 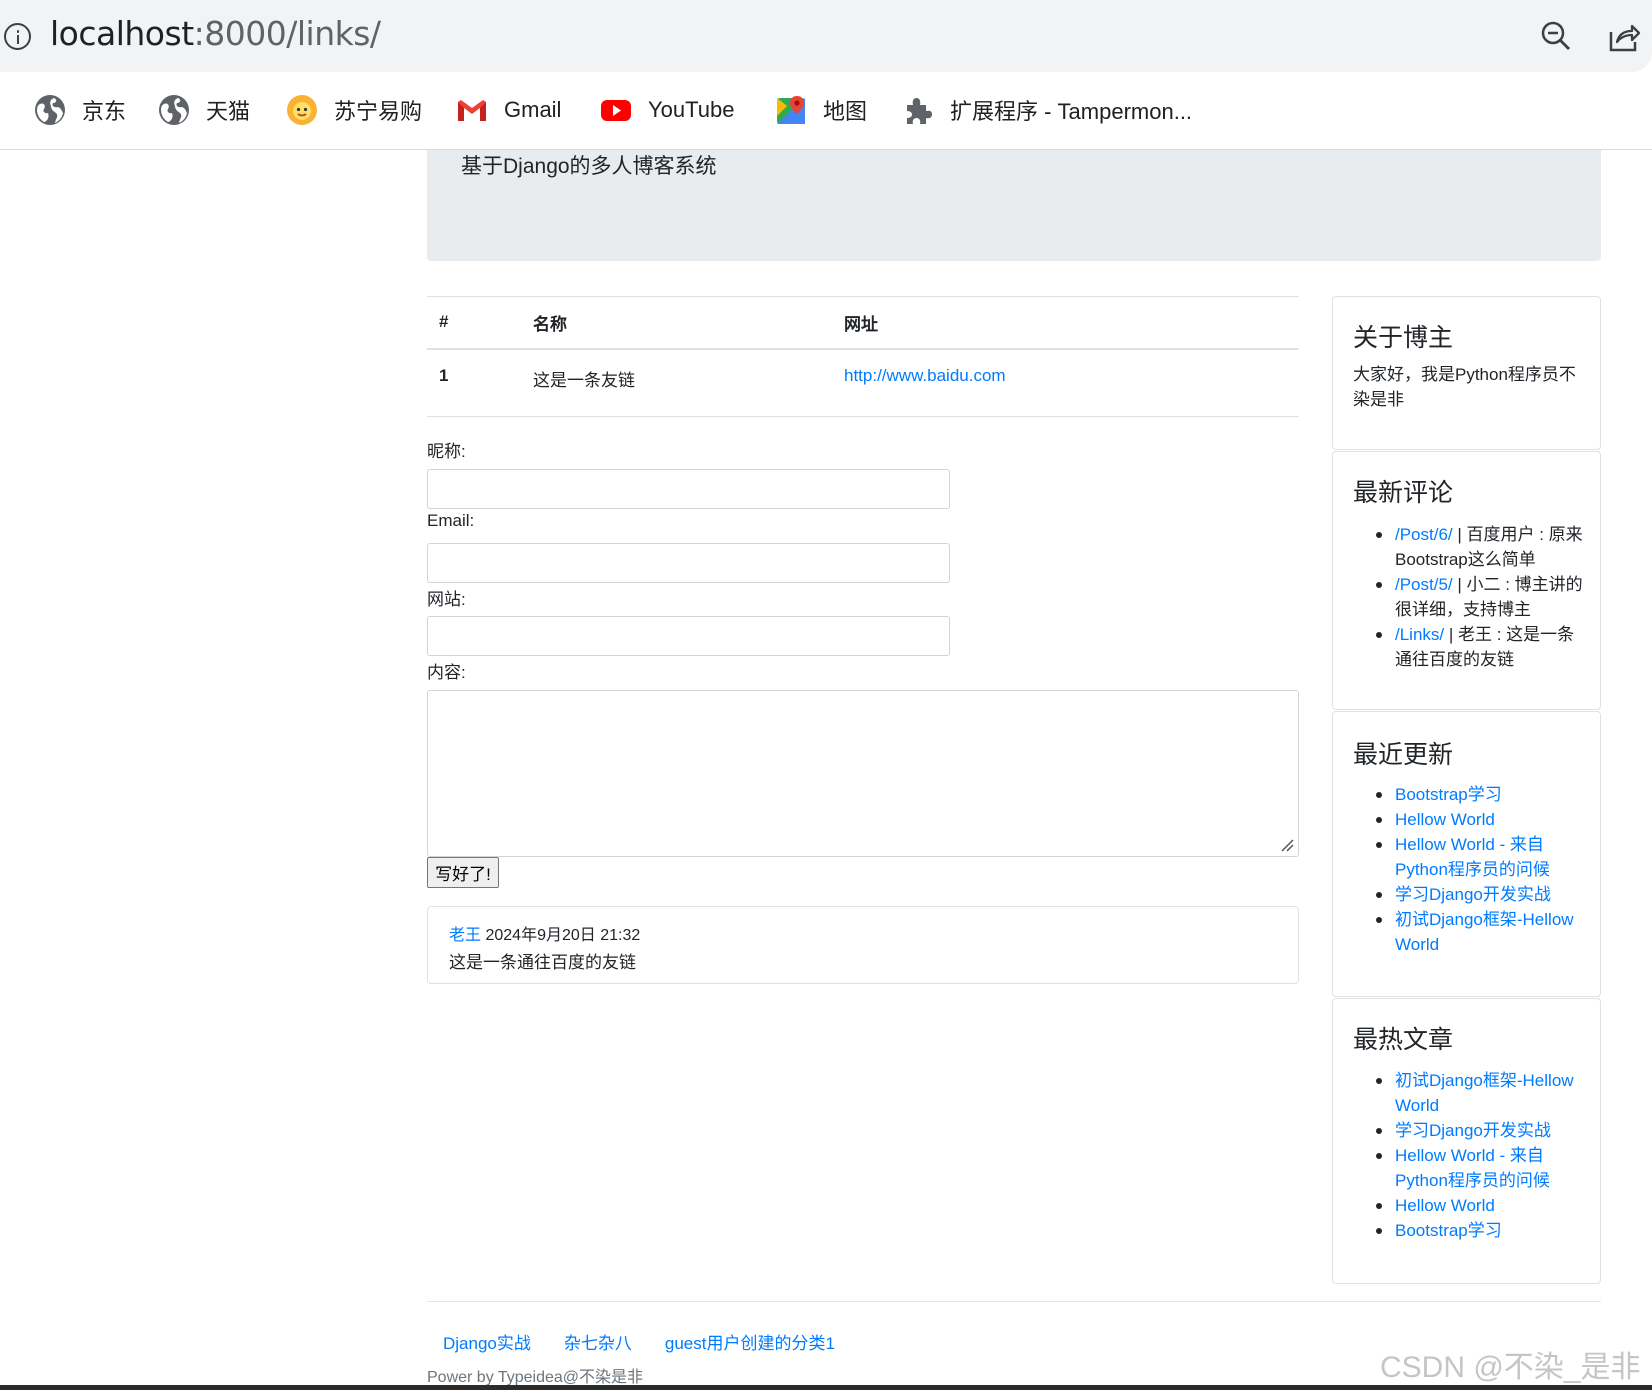 What do you see at coordinates (1624, 37) in the screenshot?
I see `share-icon` at bounding box center [1624, 37].